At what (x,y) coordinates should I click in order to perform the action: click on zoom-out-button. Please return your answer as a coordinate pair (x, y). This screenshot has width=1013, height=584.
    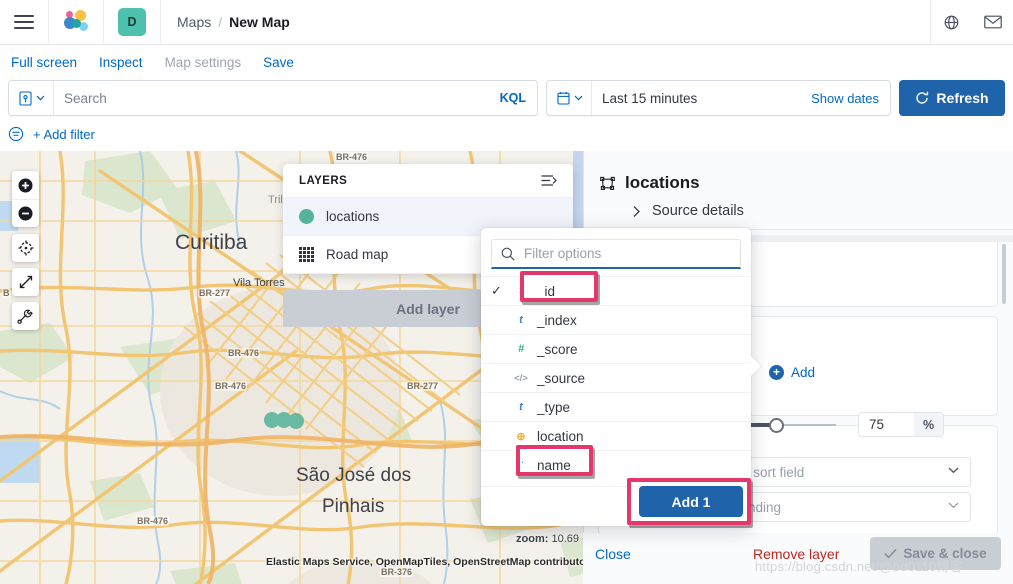
    Looking at the image, I should click on (25, 213).